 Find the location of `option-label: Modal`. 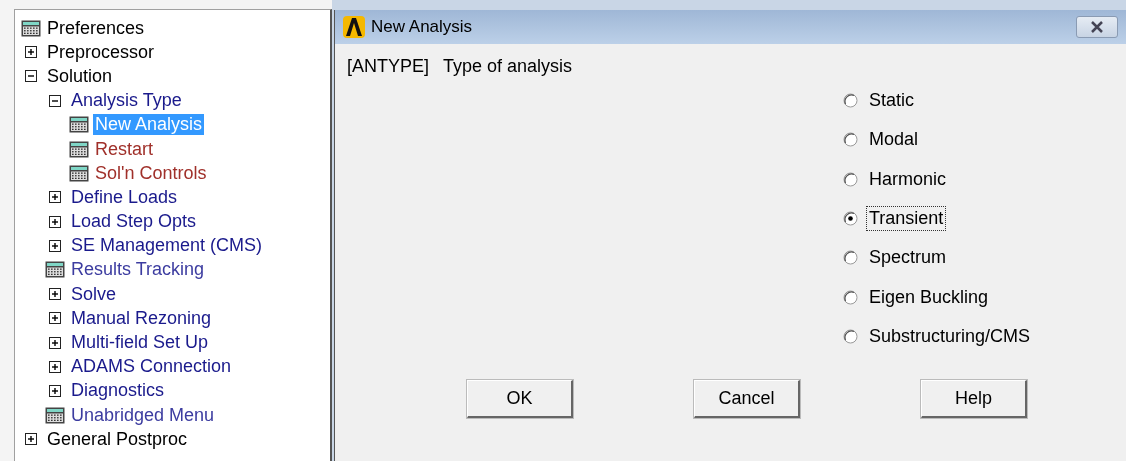

option-label: Modal is located at coordinates (894, 140).